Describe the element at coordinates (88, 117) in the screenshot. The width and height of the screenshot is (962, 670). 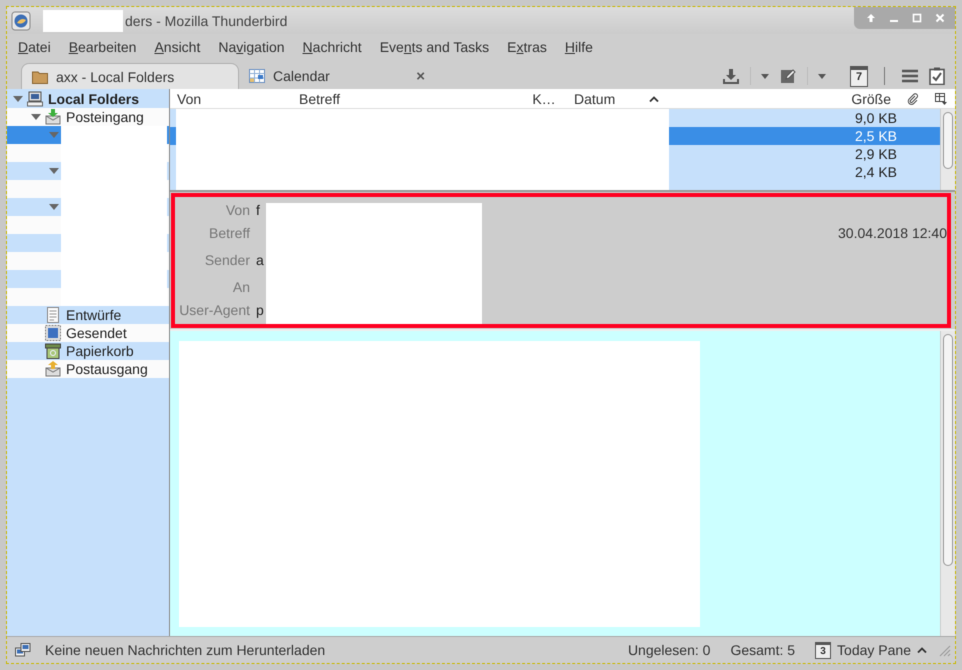
I see `folder-row: Posteingang` at that location.